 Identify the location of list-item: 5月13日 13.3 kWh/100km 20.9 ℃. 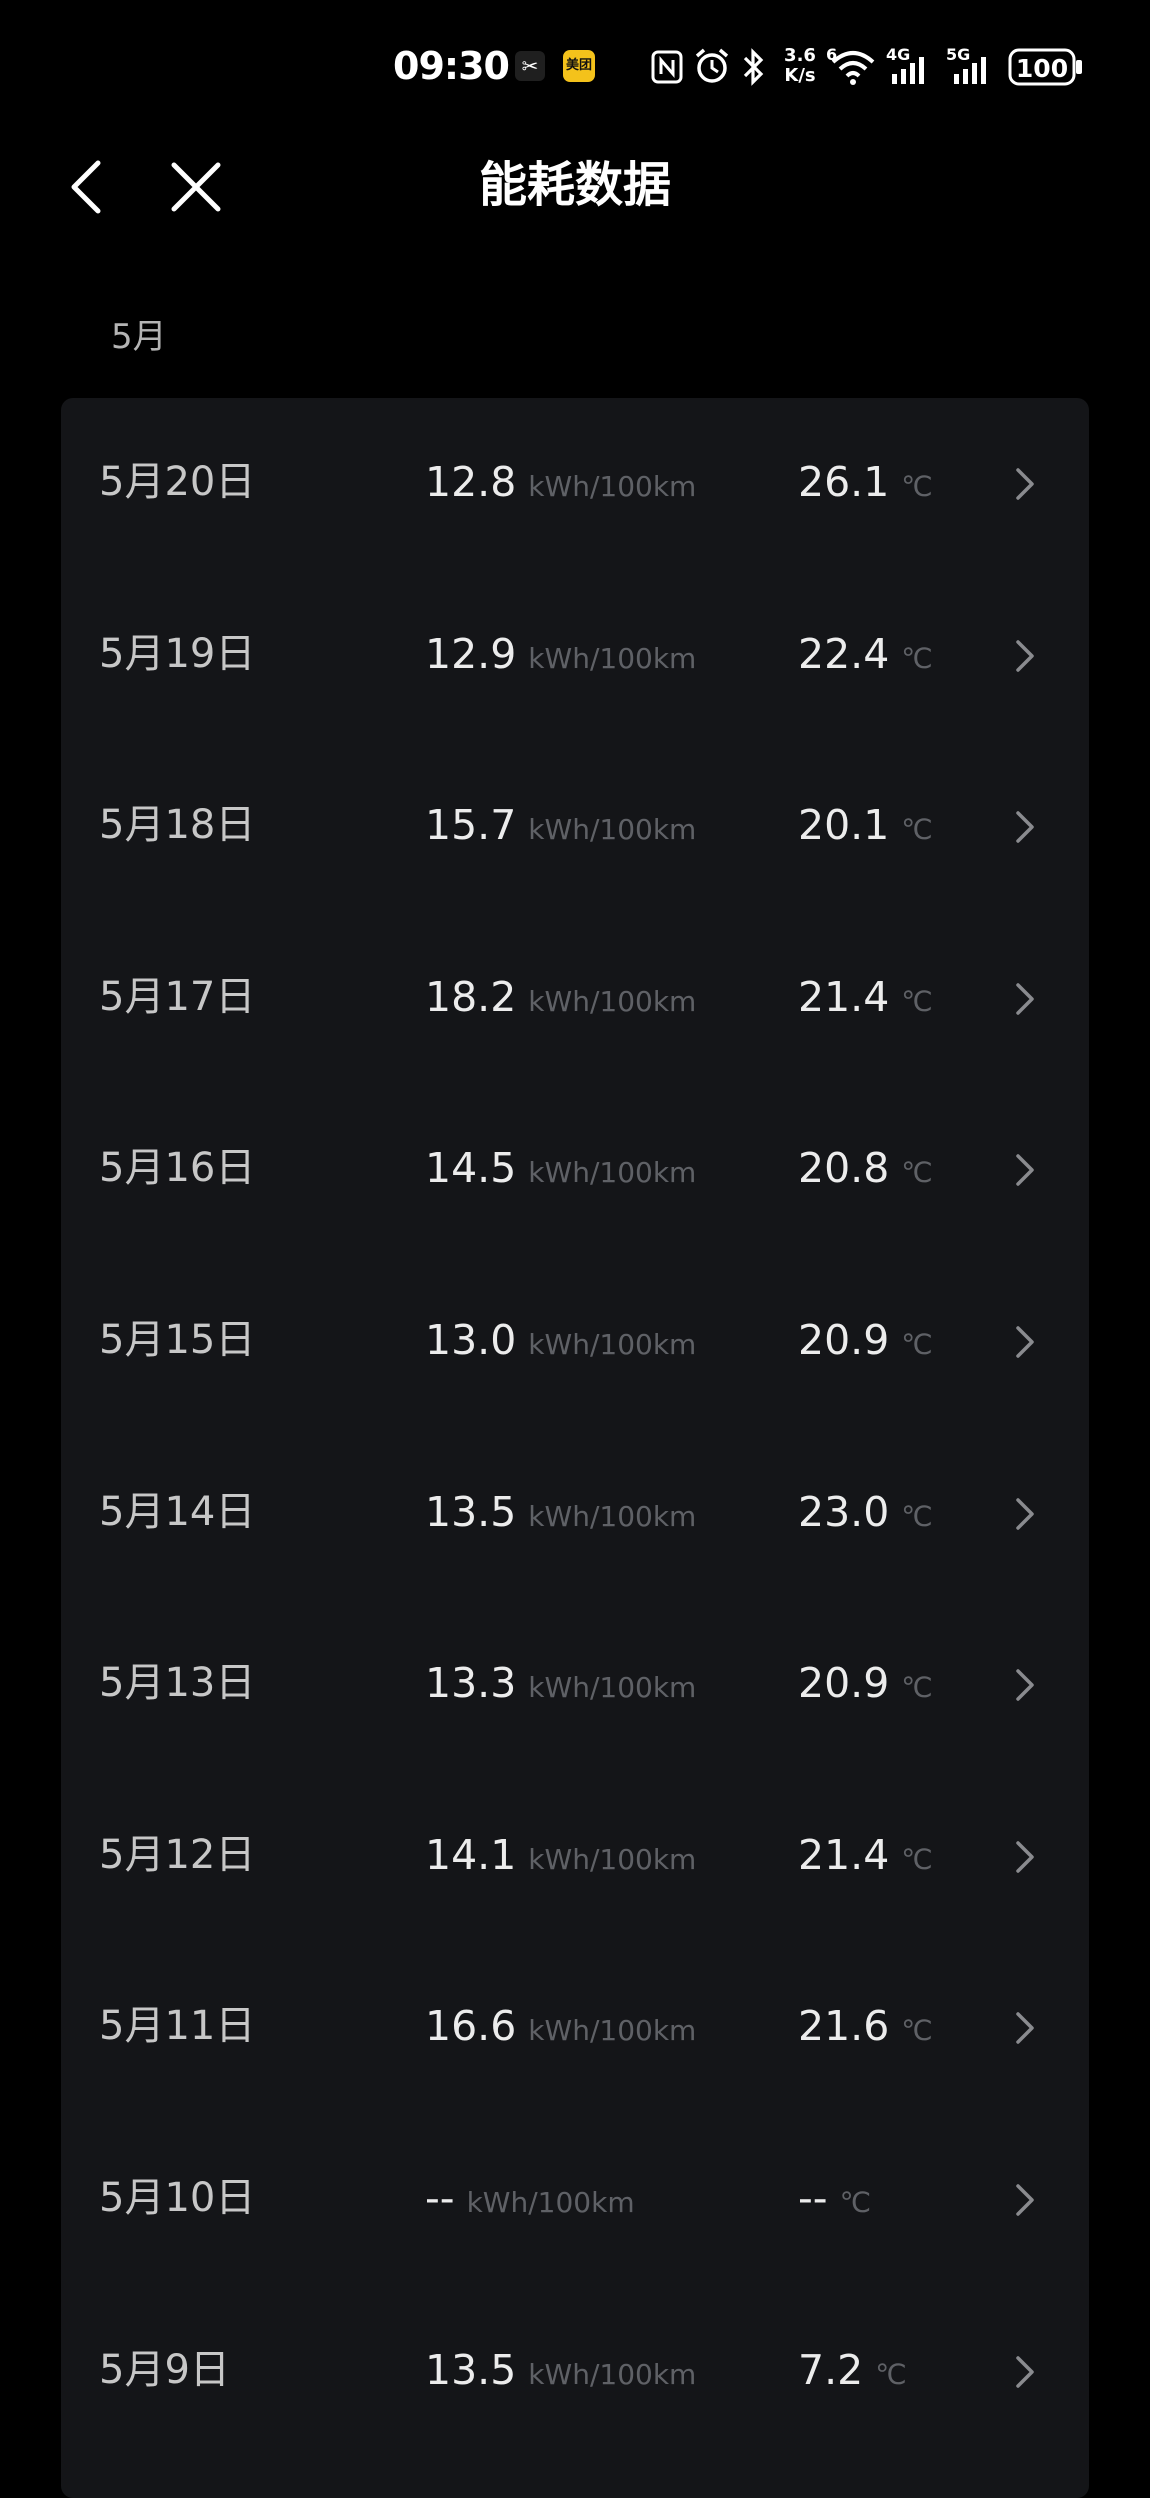
(575, 1685).